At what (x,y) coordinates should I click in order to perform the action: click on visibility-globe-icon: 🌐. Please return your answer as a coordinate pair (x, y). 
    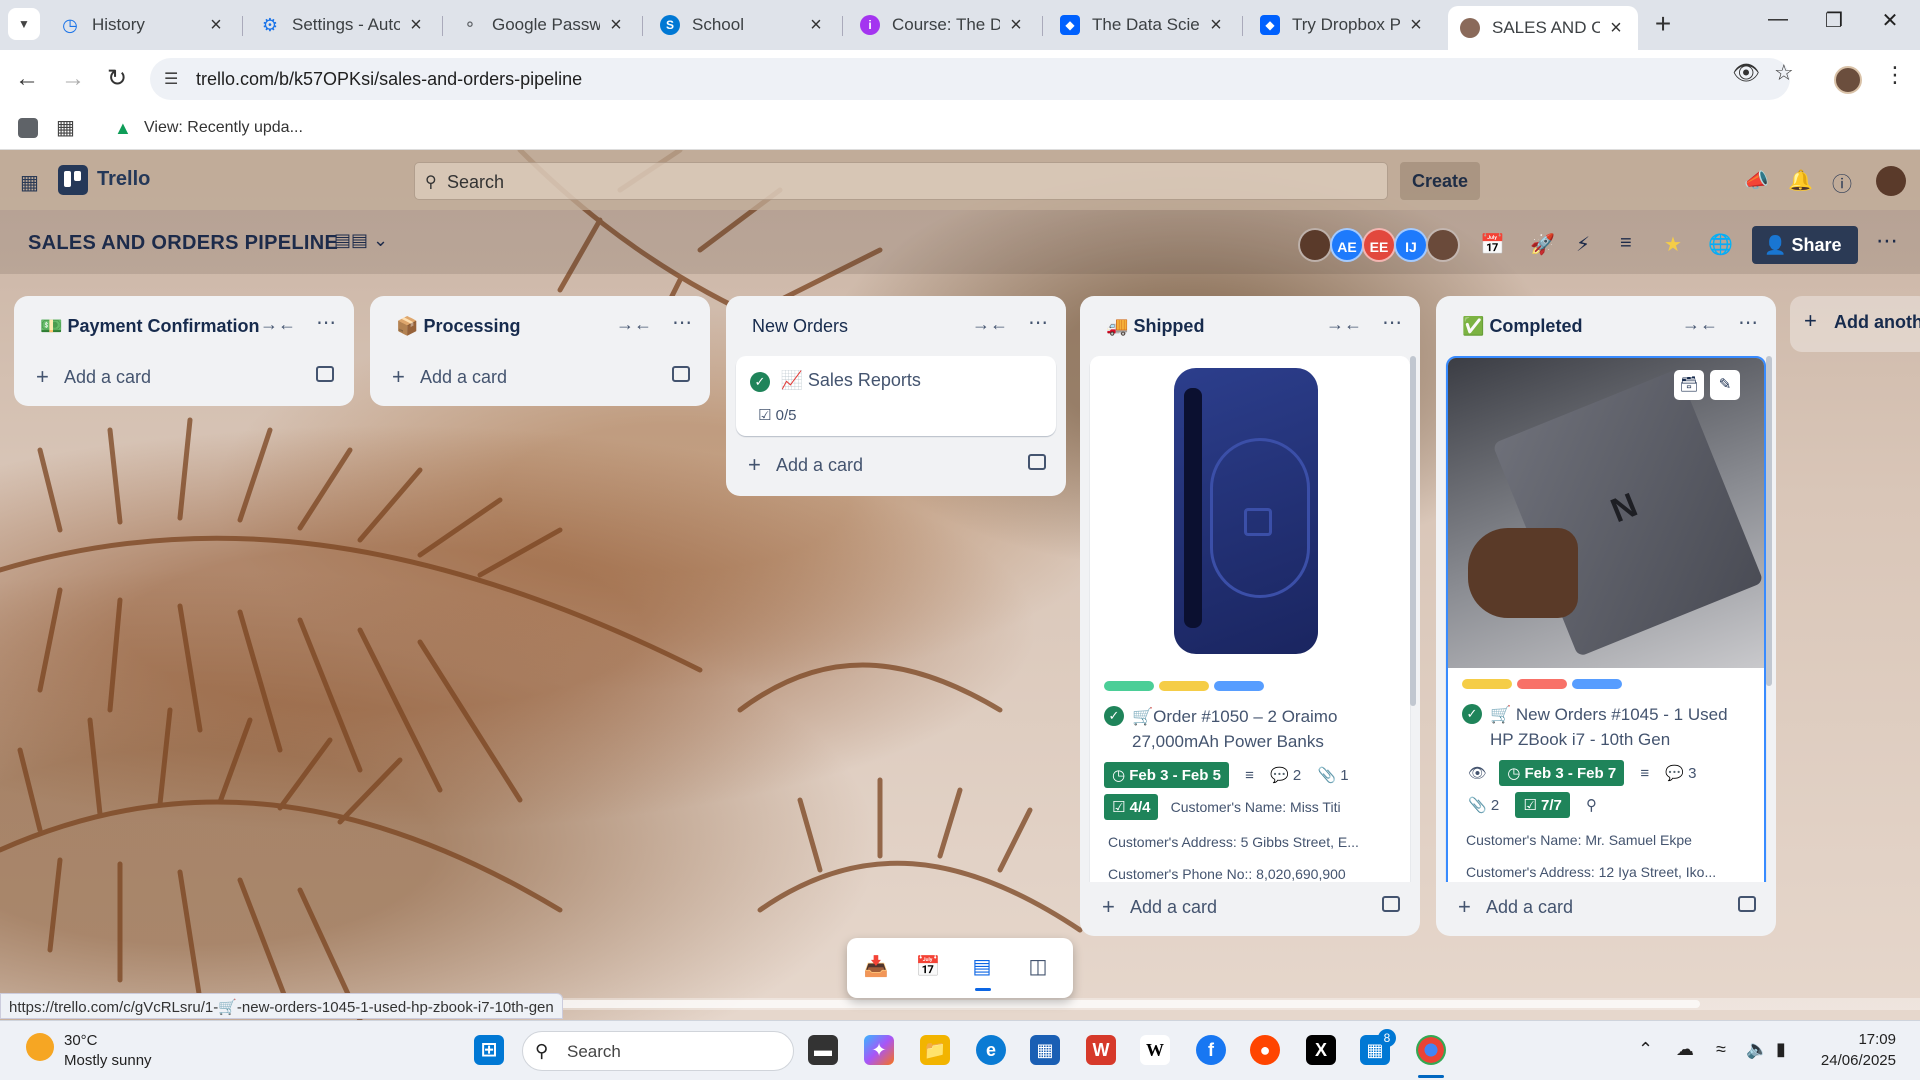
    Looking at the image, I should click on (1720, 244).